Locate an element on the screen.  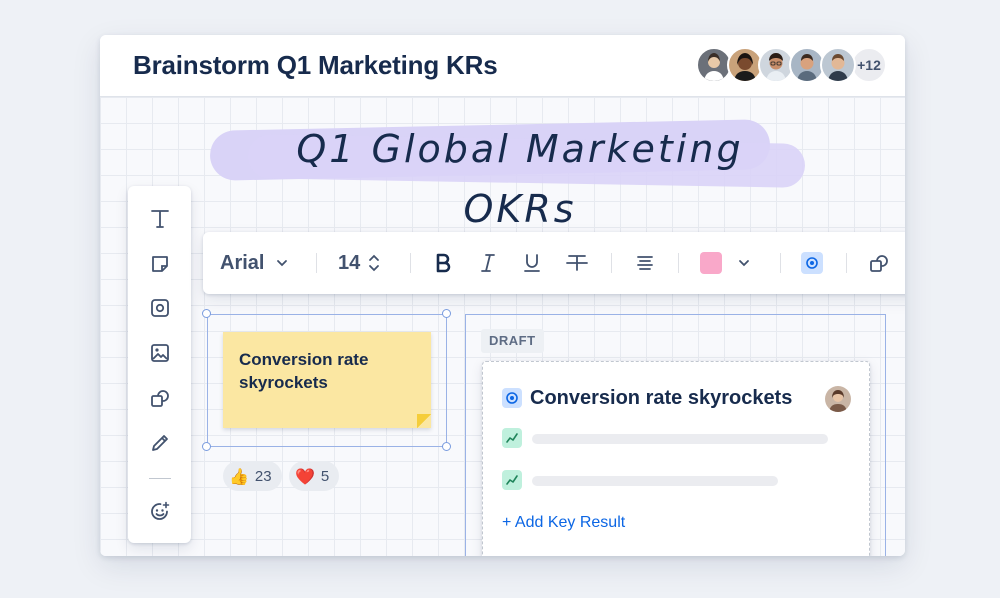
shapes-button is located at coordinates (879, 263).